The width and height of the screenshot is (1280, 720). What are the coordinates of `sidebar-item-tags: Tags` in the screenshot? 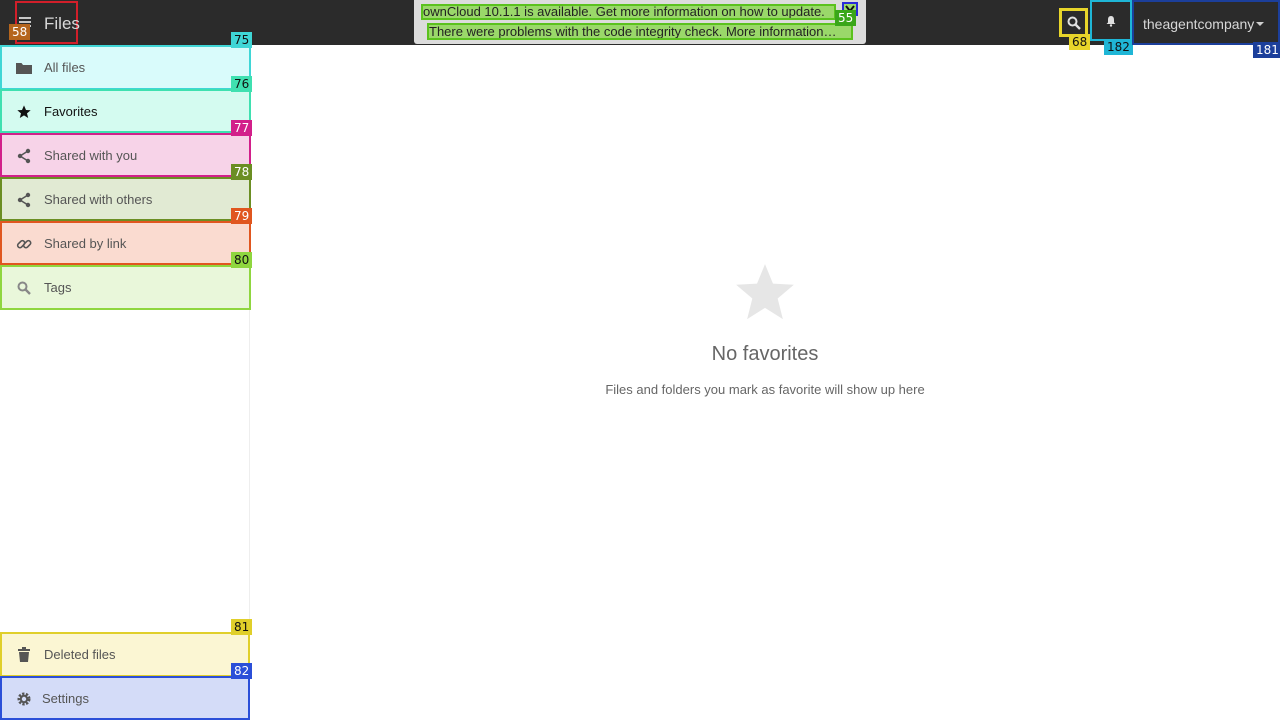 It's located at (125, 287).